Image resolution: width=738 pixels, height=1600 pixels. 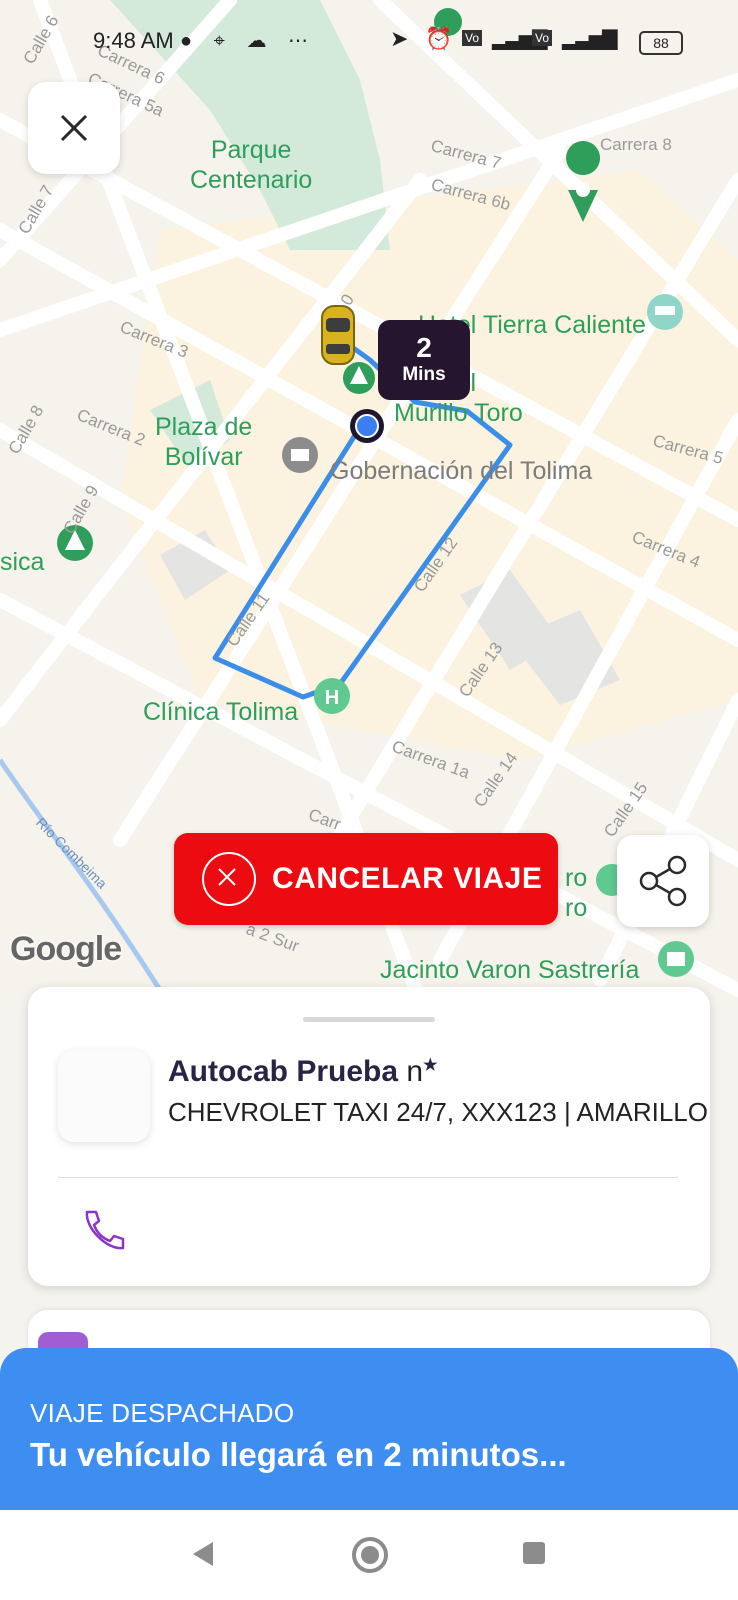 What do you see at coordinates (369, 1019) in the screenshot?
I see `drag-handle` at bounding box center [369, 1019].